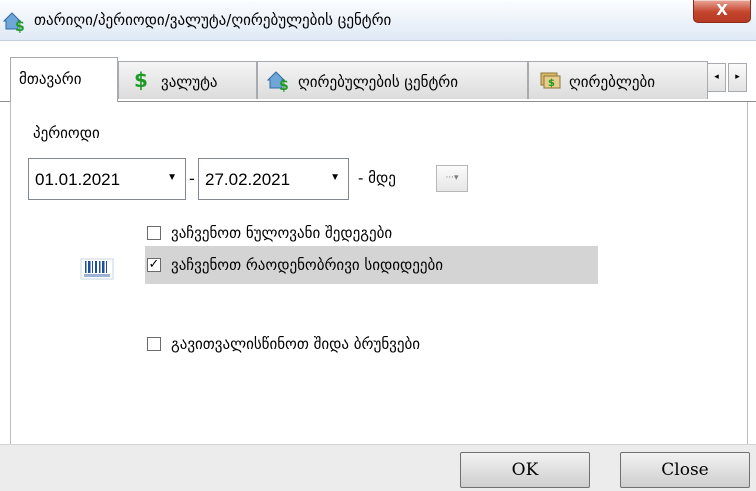 This screenshot has height=491, width=756. Describe the element at coordinates (282, 233) in the screenshot. I see `option-label: ვაჩვენოთ ნულოვანი შედეგები` at that location.